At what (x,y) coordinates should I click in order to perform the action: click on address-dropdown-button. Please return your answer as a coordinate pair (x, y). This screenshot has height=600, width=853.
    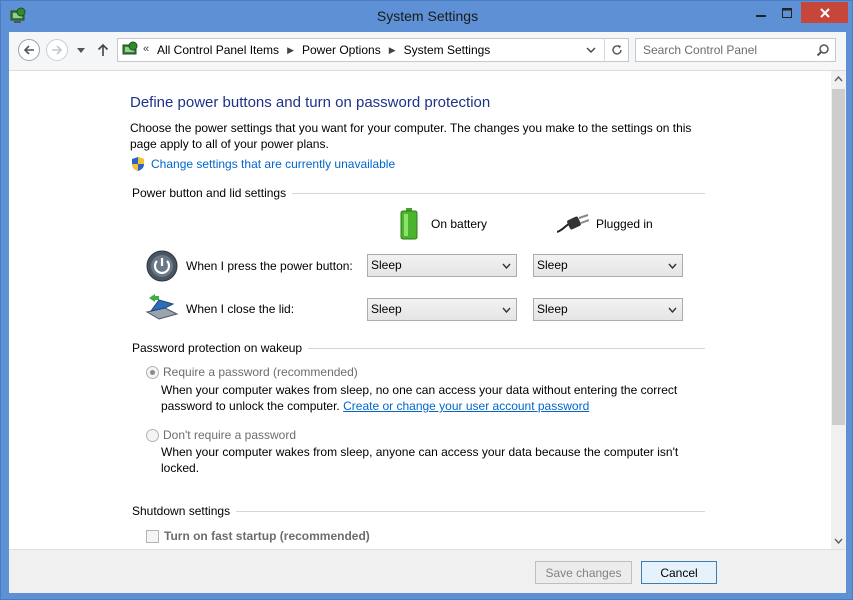
    Looking at the image, I should click on (591, 50).